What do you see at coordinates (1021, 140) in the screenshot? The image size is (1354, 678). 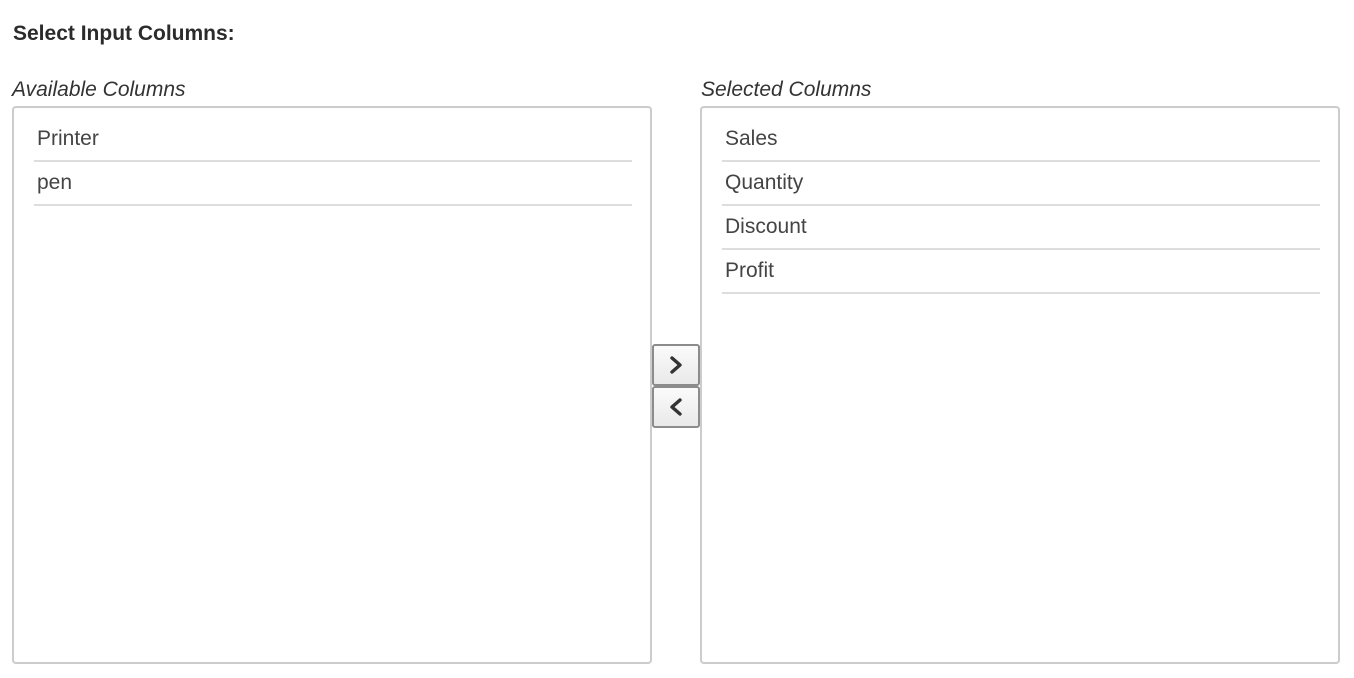 I see `list-item-sales: Sales` at bounding box center [1021, 140].